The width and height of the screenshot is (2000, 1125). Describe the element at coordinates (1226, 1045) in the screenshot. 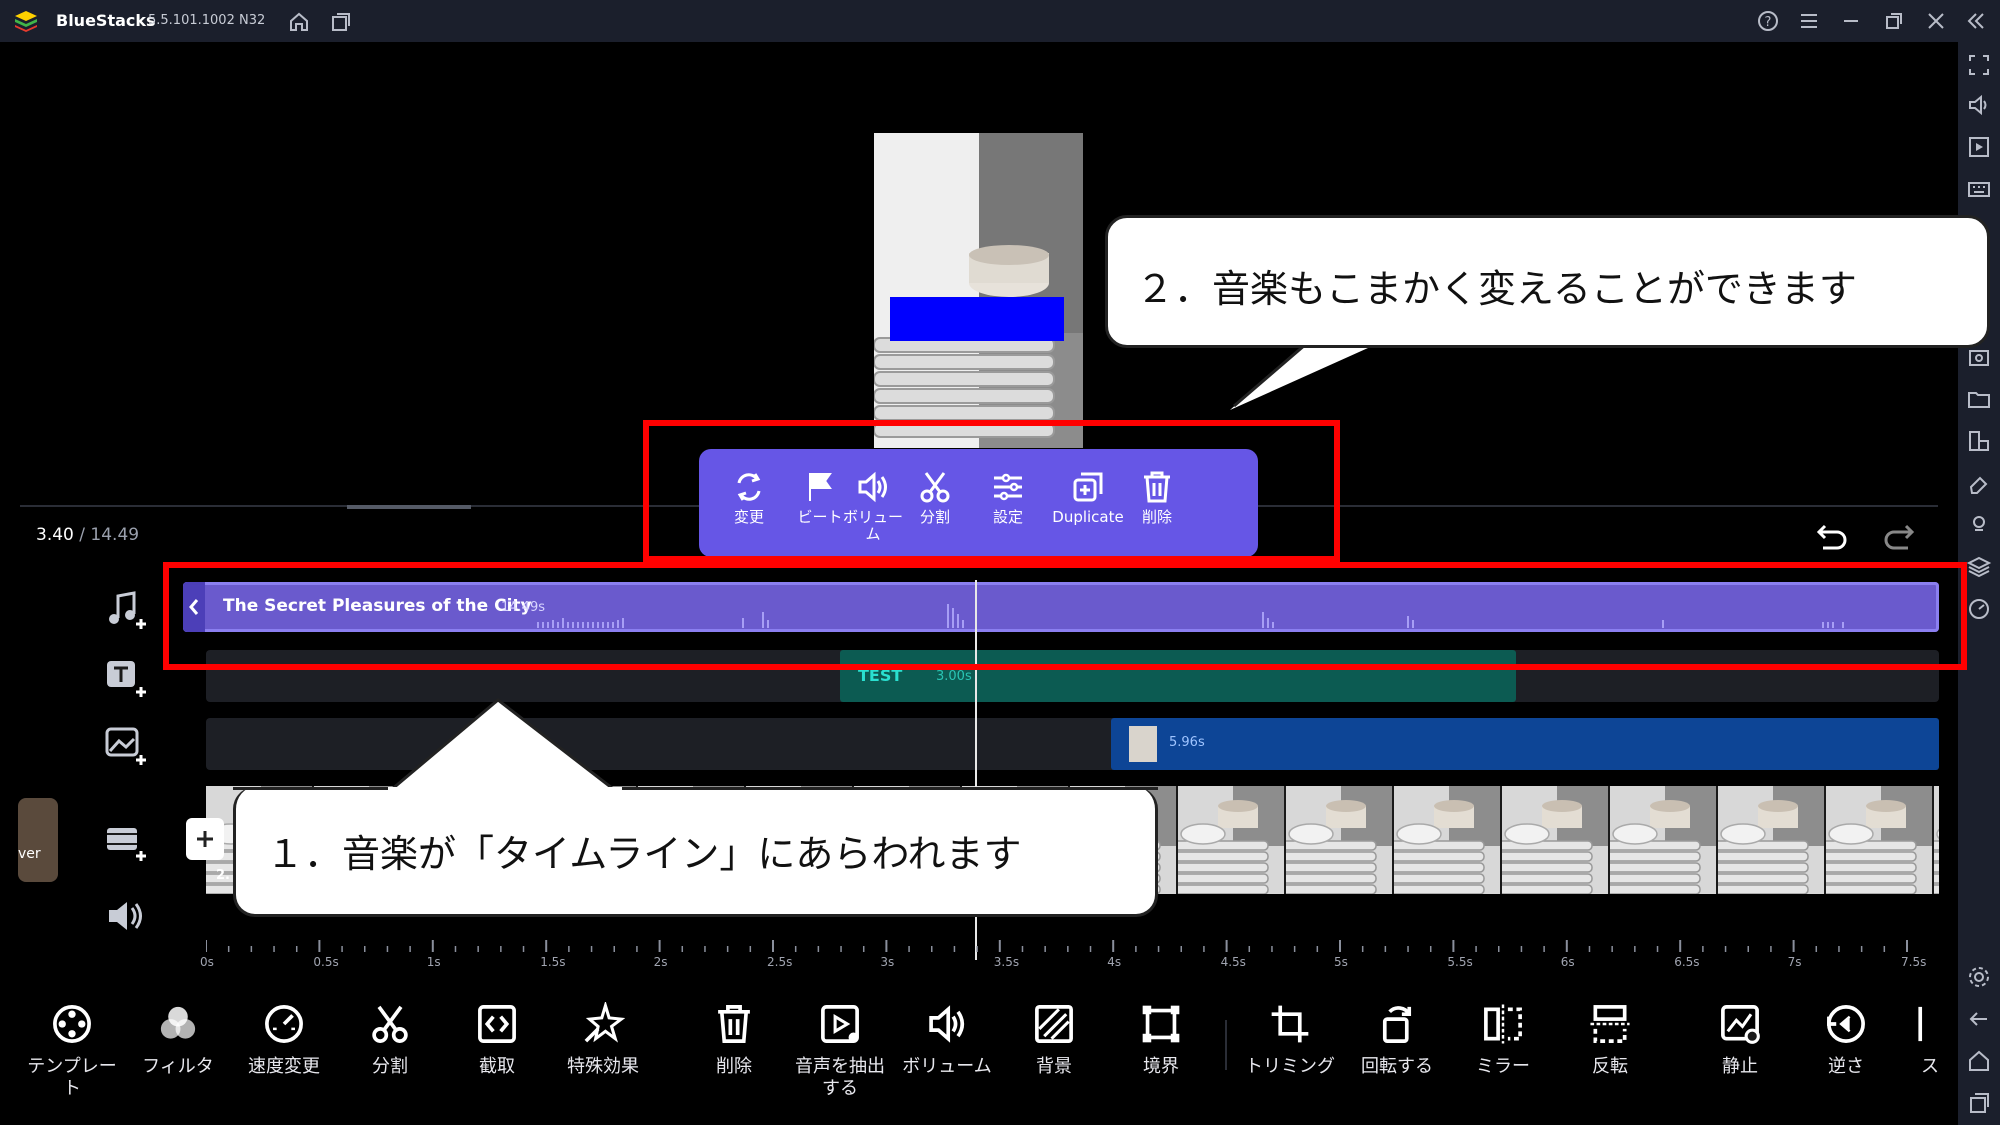

I see `toolbar-divider` at that location.